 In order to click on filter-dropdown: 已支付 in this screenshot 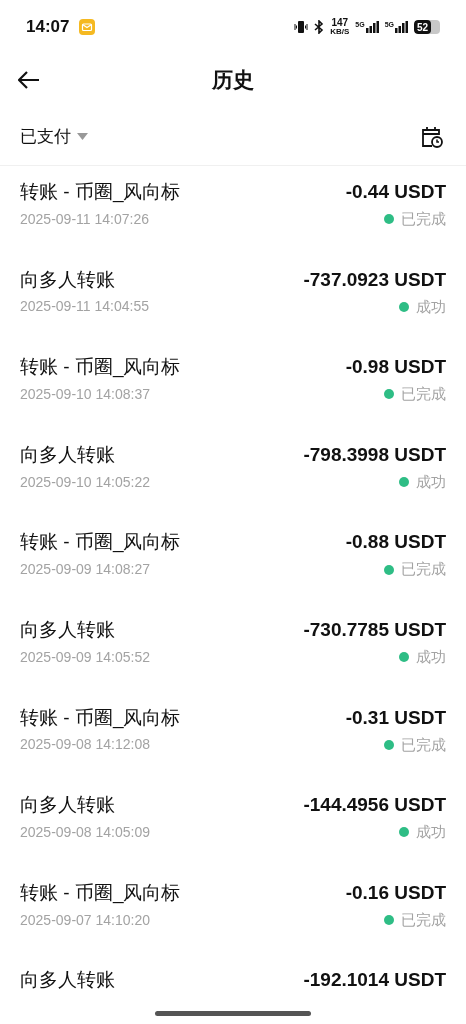, I will do `click(54, 136)`.